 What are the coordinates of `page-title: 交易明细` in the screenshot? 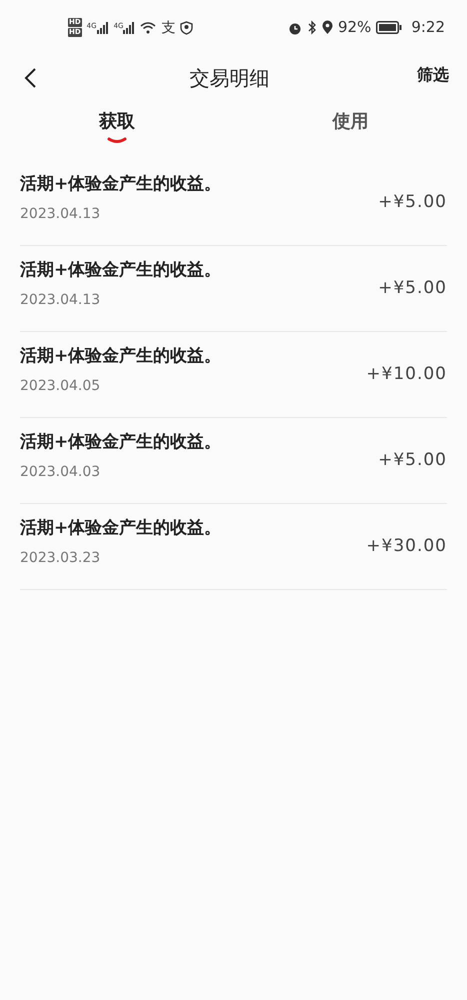 It's located at (230, 78).